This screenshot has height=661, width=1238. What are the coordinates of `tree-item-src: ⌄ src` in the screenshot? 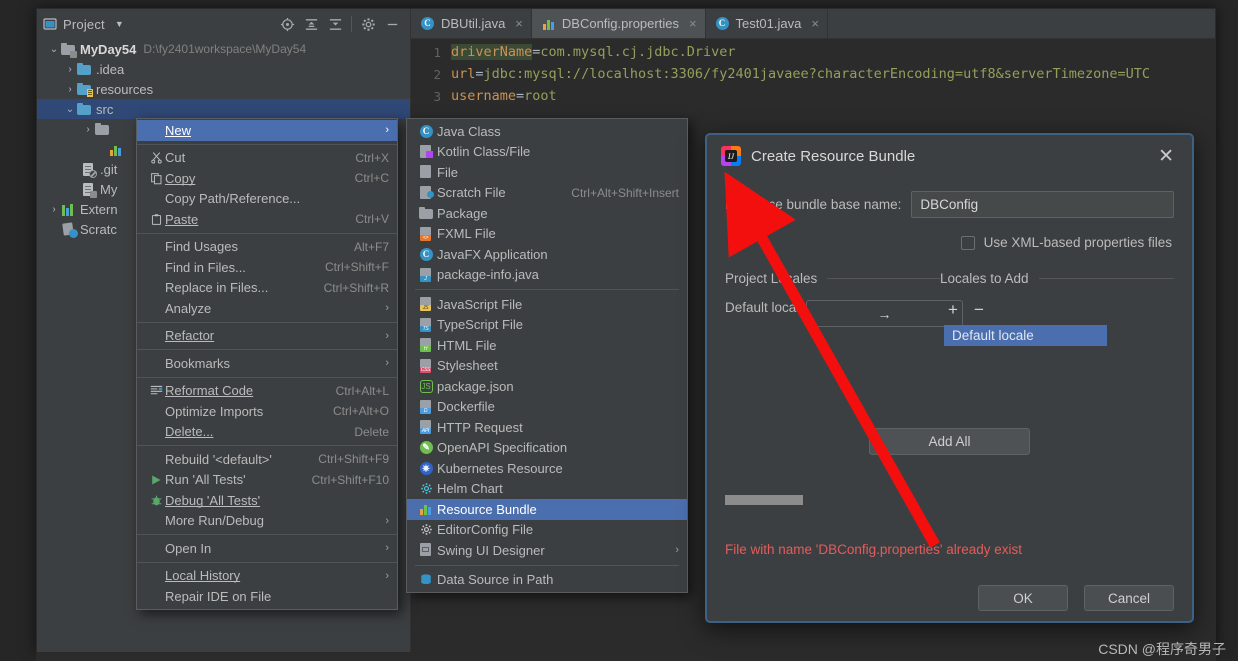 It's located at (223, 109).